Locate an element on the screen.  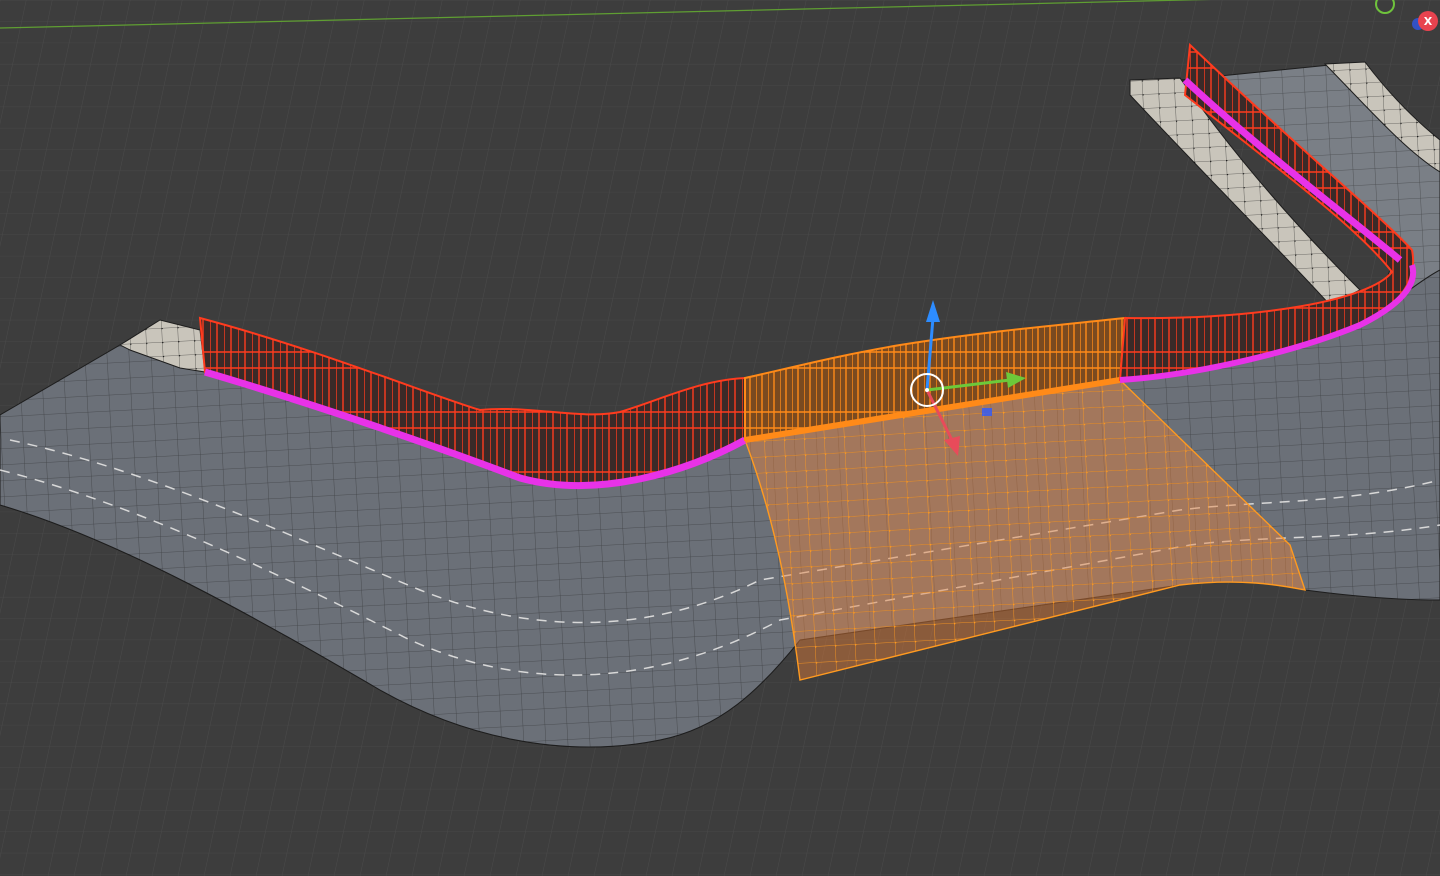
nav-gizmo-x-label: X is located at coordinates (1428, 21).